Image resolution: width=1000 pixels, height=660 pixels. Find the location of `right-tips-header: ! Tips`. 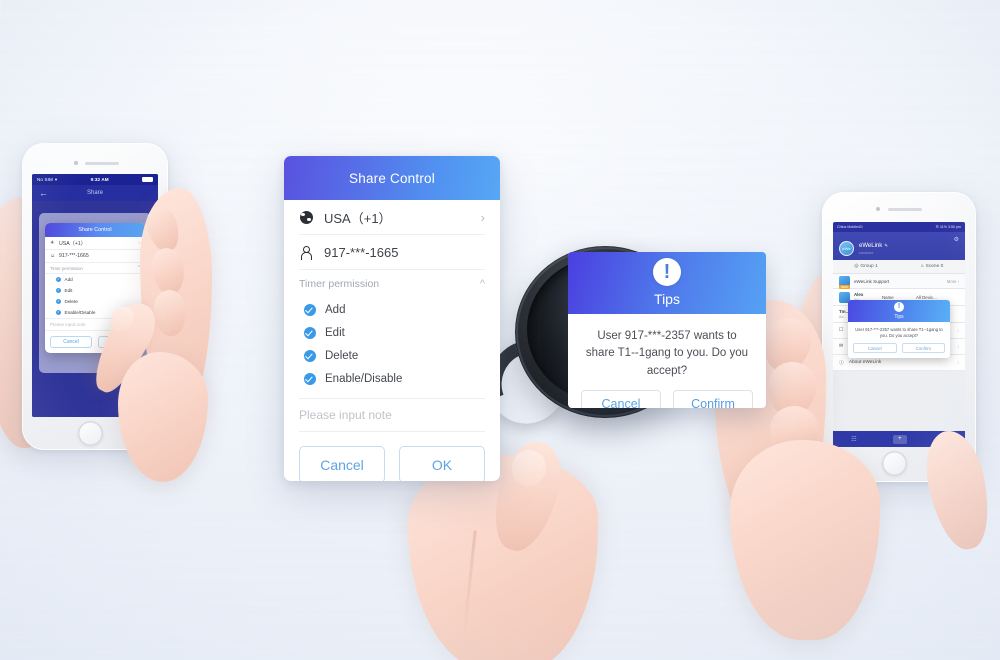

right-tips-header: ! Tips is located at coordinates (899, 311).